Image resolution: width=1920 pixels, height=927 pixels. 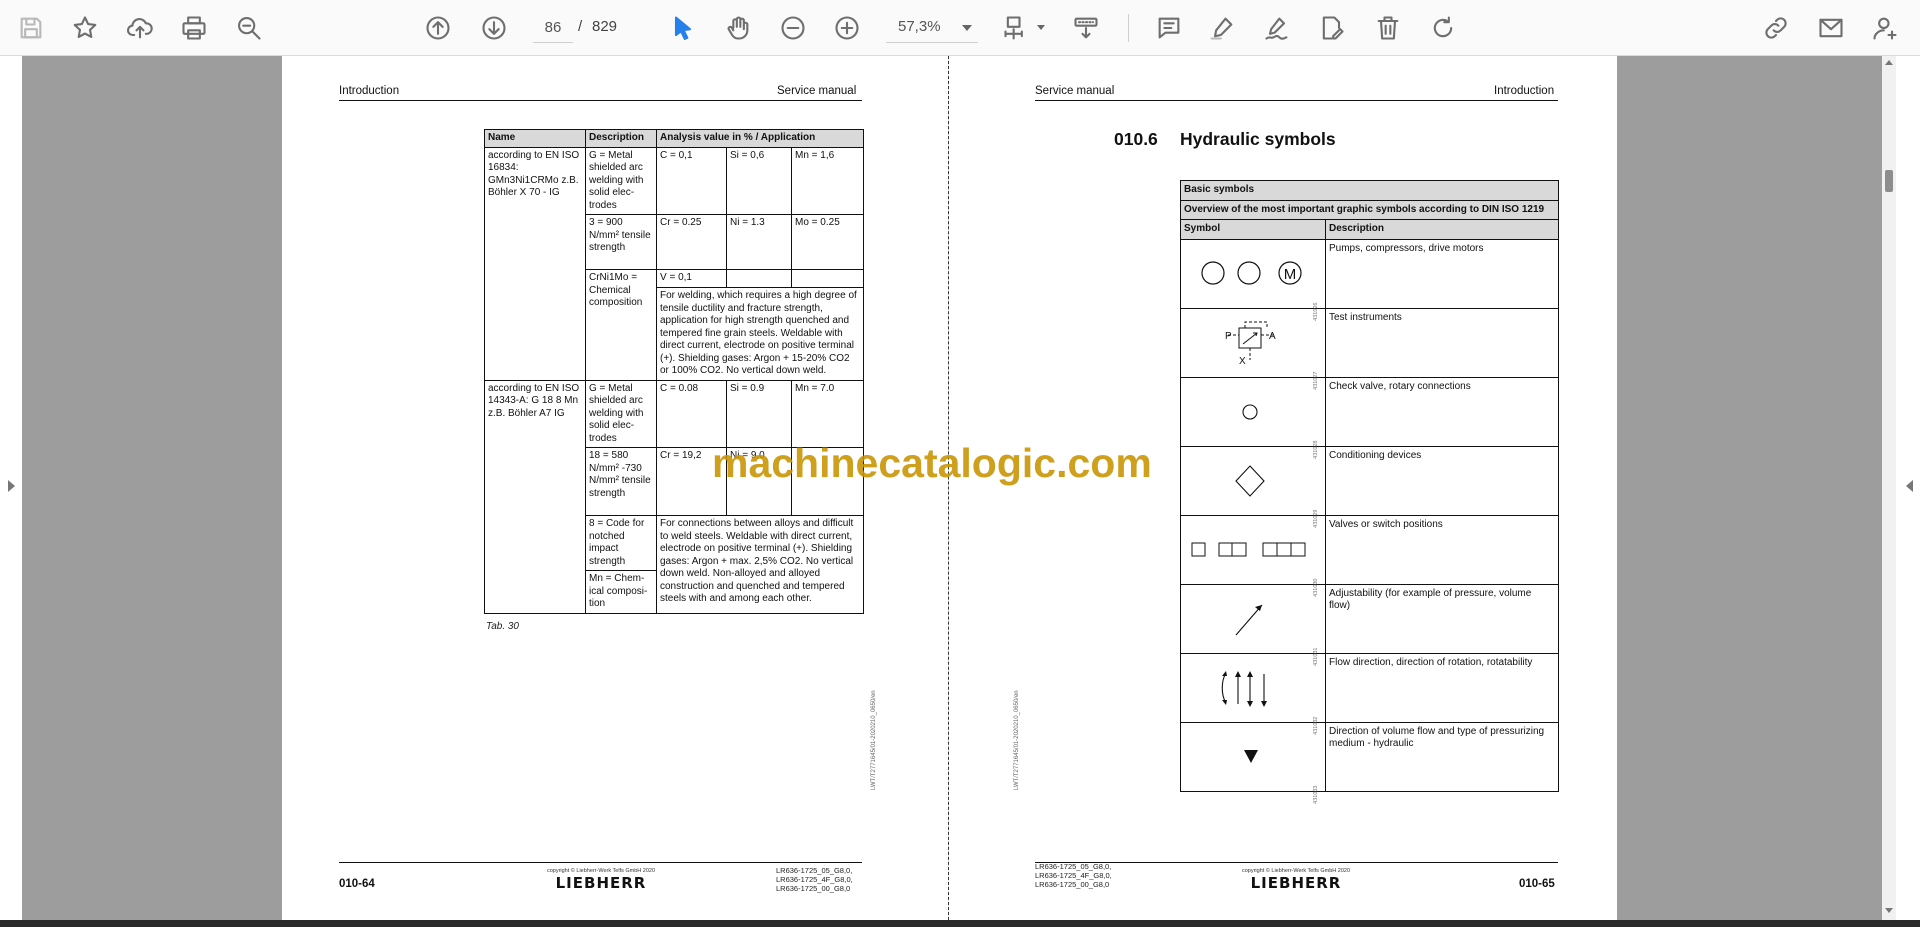 I want to click on valve-position-symbol-icon, so click(x=1248, y=549).